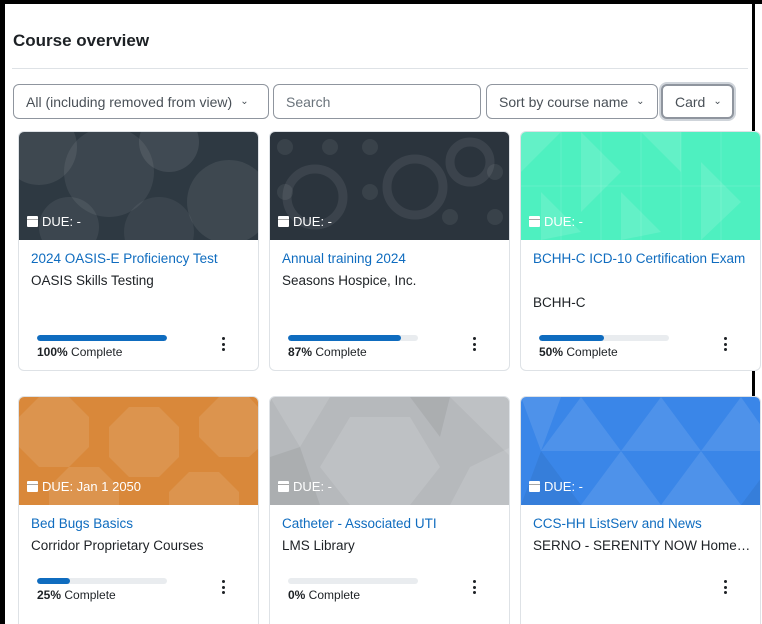 The image size is (762, 624). Describe the element at coordinates (129, 101) in the screenshot. I see `filter-select-label: All (including removed from view)` at that location.